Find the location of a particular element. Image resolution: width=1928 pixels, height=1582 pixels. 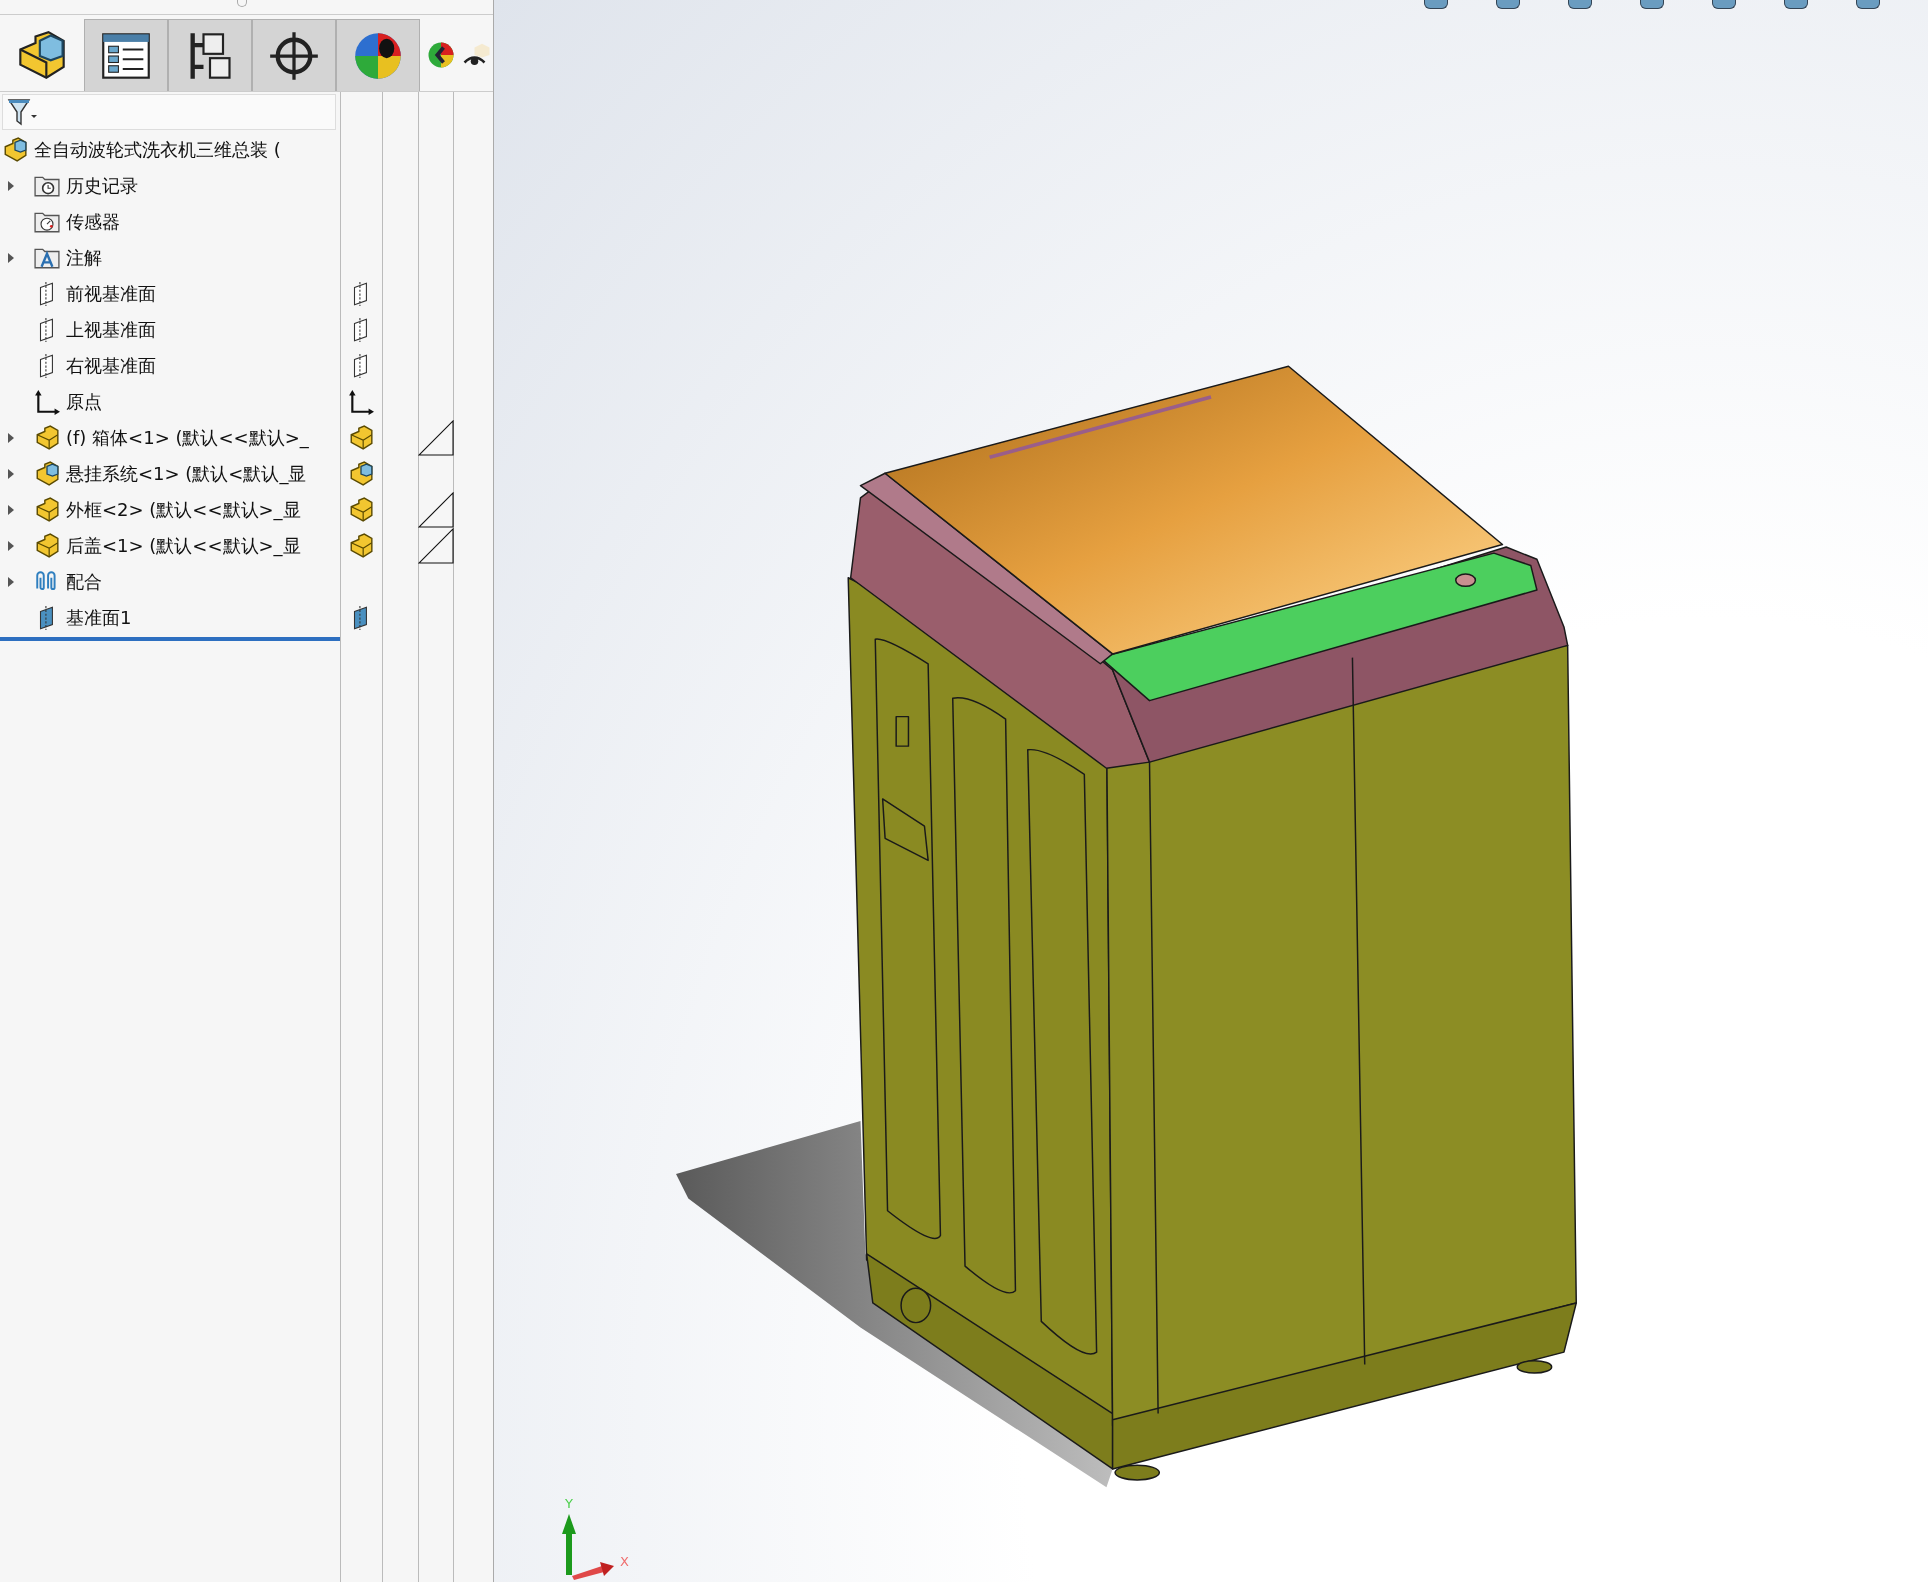

crosshair-icon is located at coordinates (294, 55).